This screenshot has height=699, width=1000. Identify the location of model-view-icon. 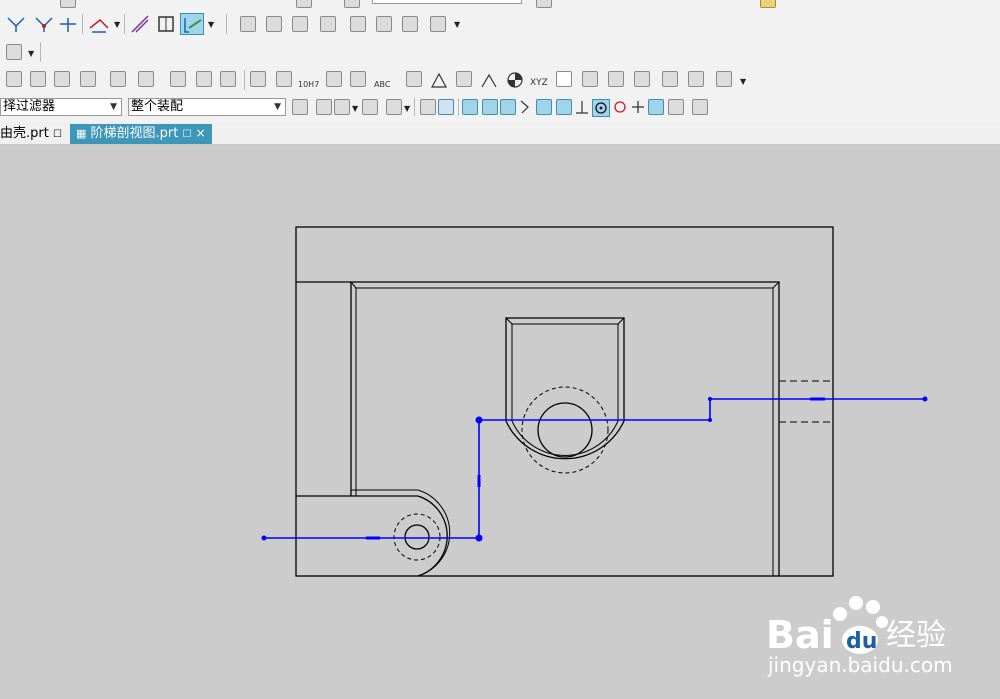
(14, 79).